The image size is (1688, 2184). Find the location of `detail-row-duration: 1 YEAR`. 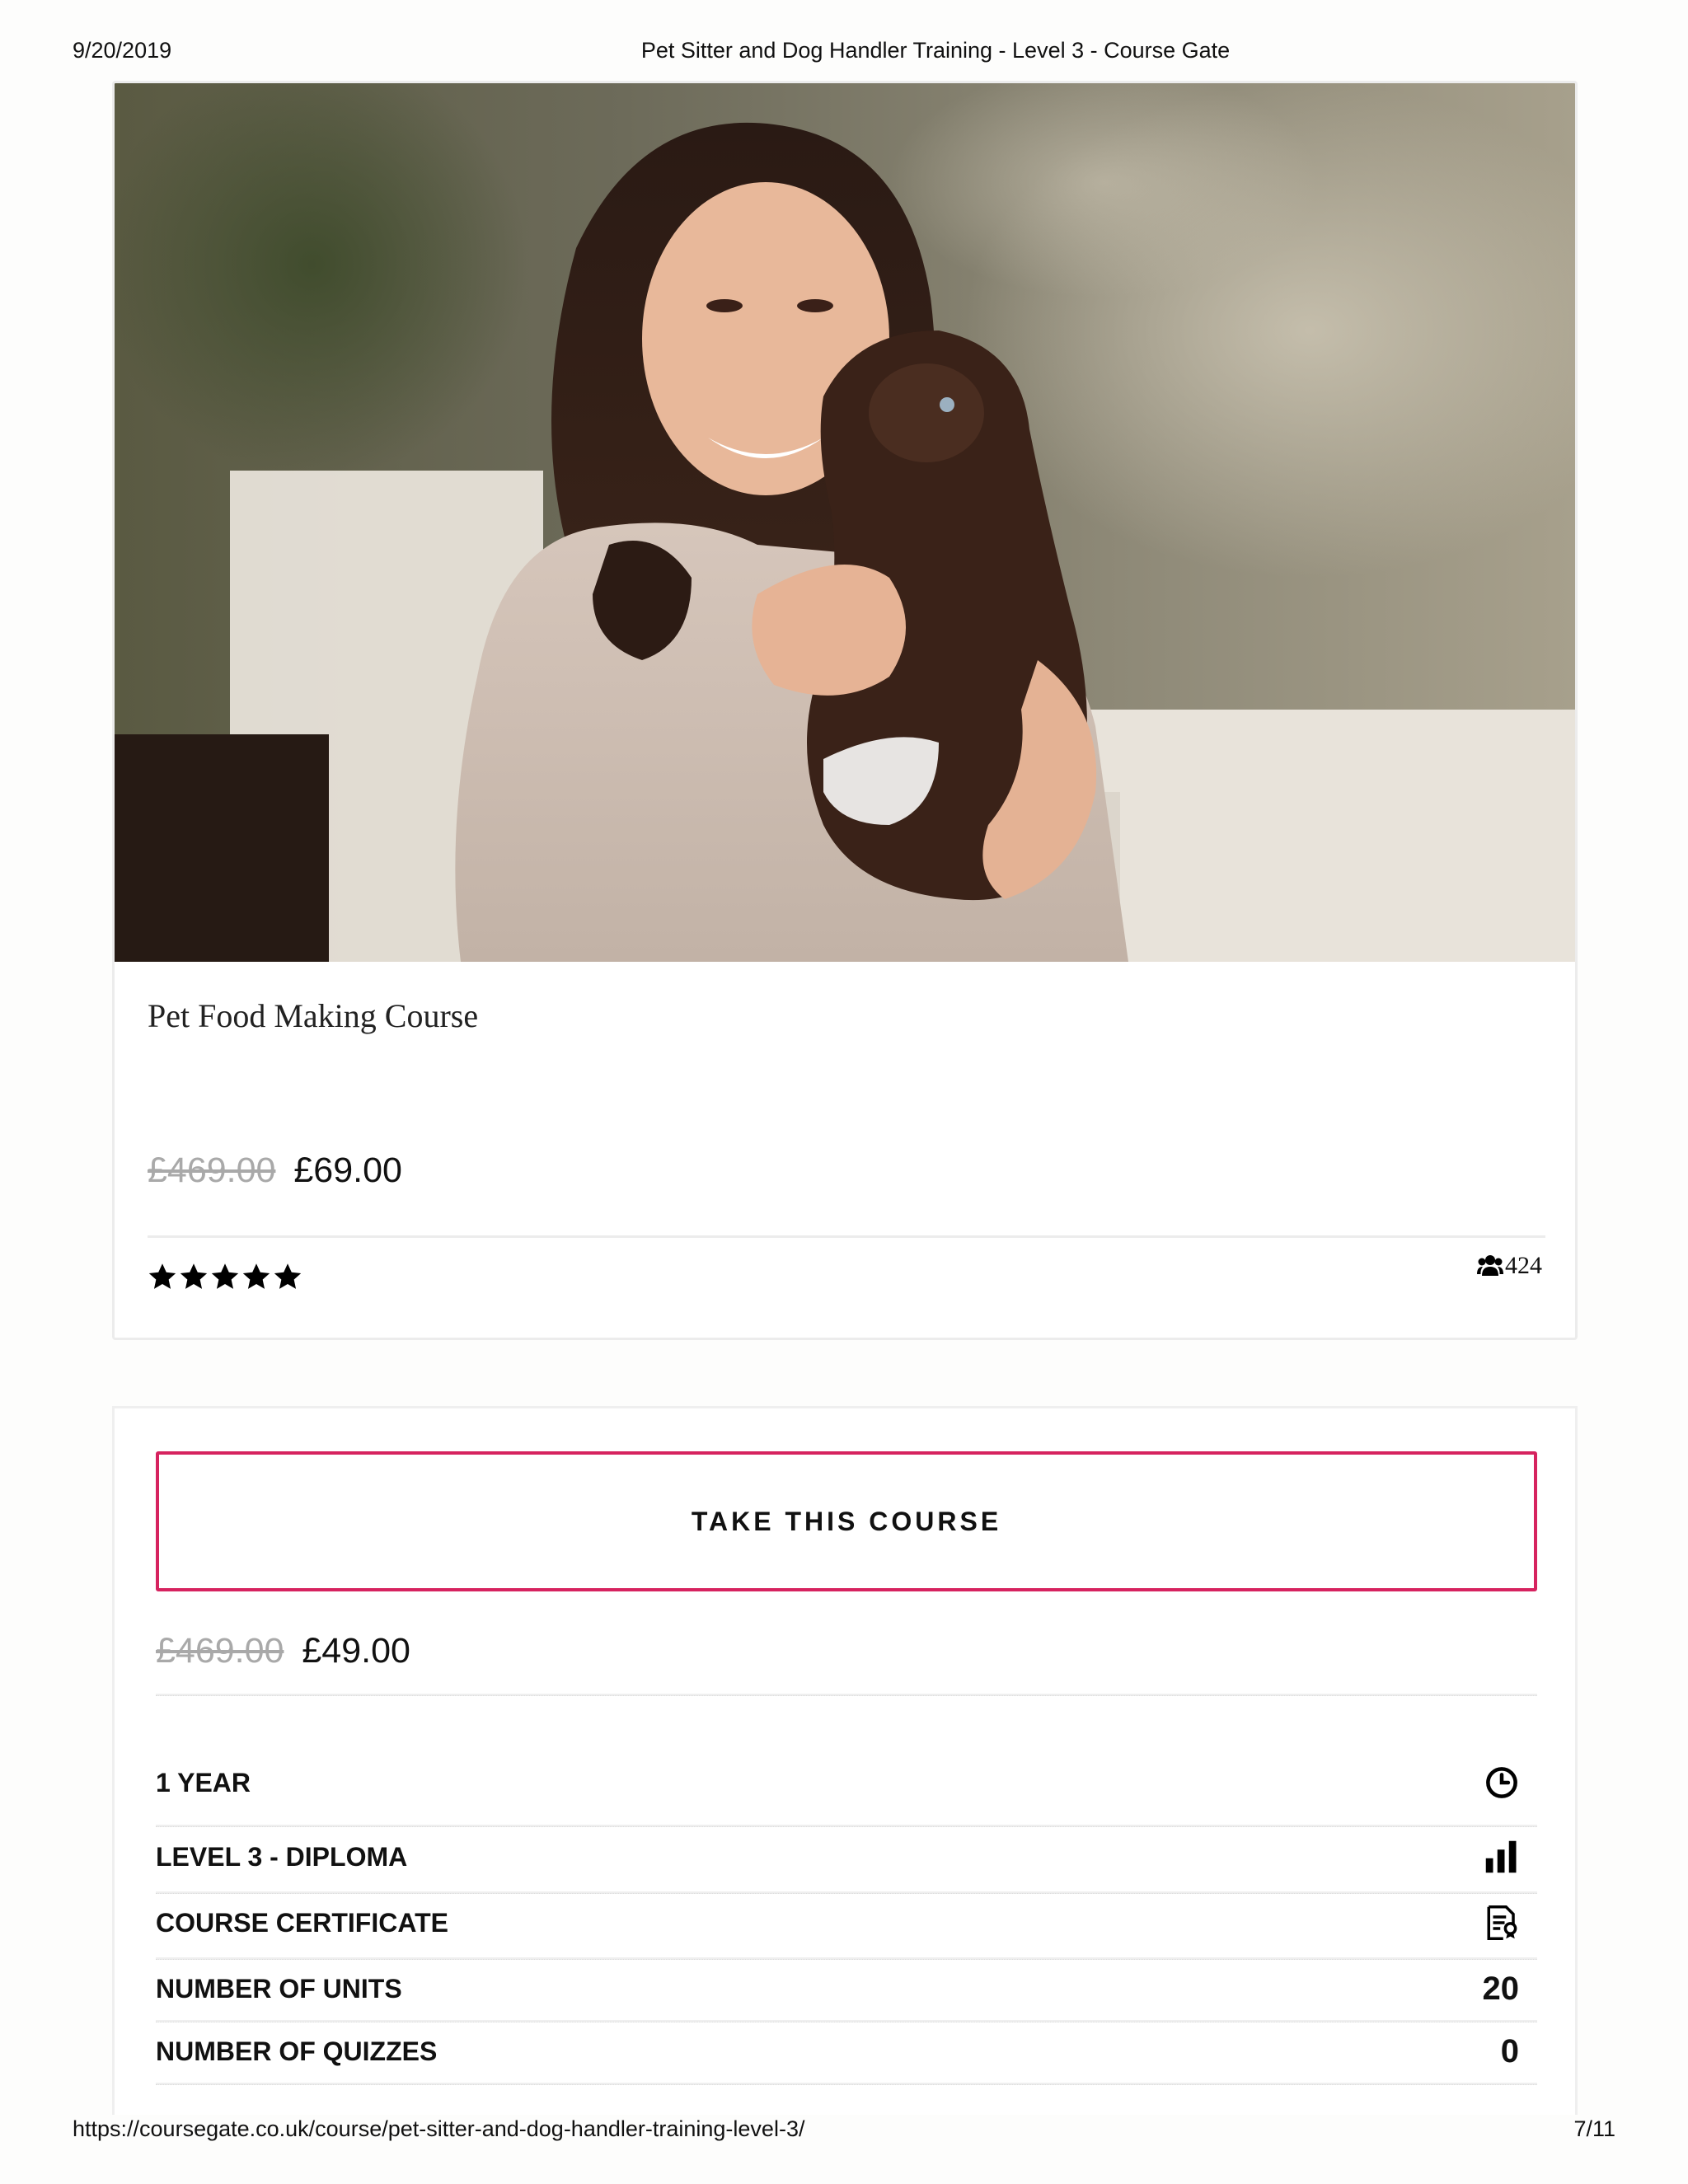

detail-row-duration: 1 YEAR is located at coordinates (847, 1782).